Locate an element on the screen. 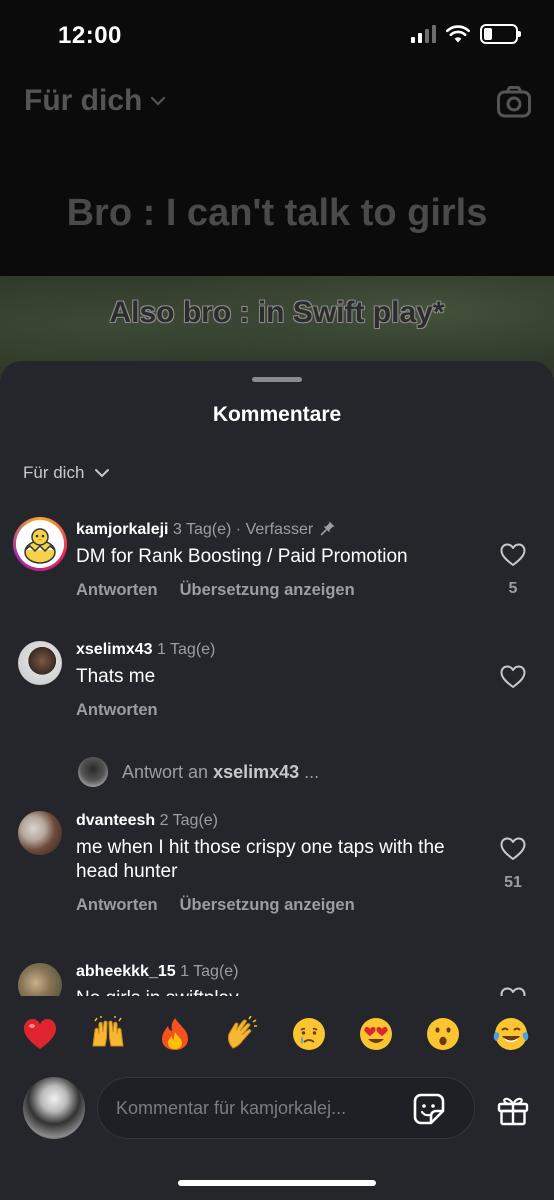 The height and width of the screenshot is (1200, 554). comment-meta: 3 Tag(e) · Verfasser is located at coordinates (243, 529).